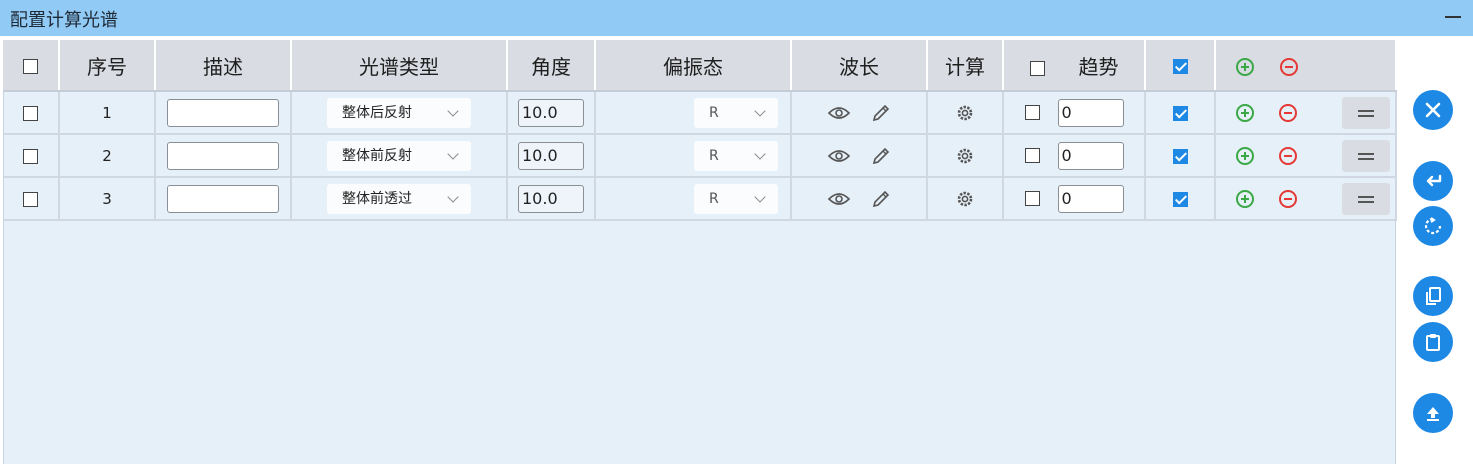 The image size is (1473, 464). What do you see at coordinates (1306, 66) in the screenshot?
I see `header-row-actions` at bounding box center [1306, 66].